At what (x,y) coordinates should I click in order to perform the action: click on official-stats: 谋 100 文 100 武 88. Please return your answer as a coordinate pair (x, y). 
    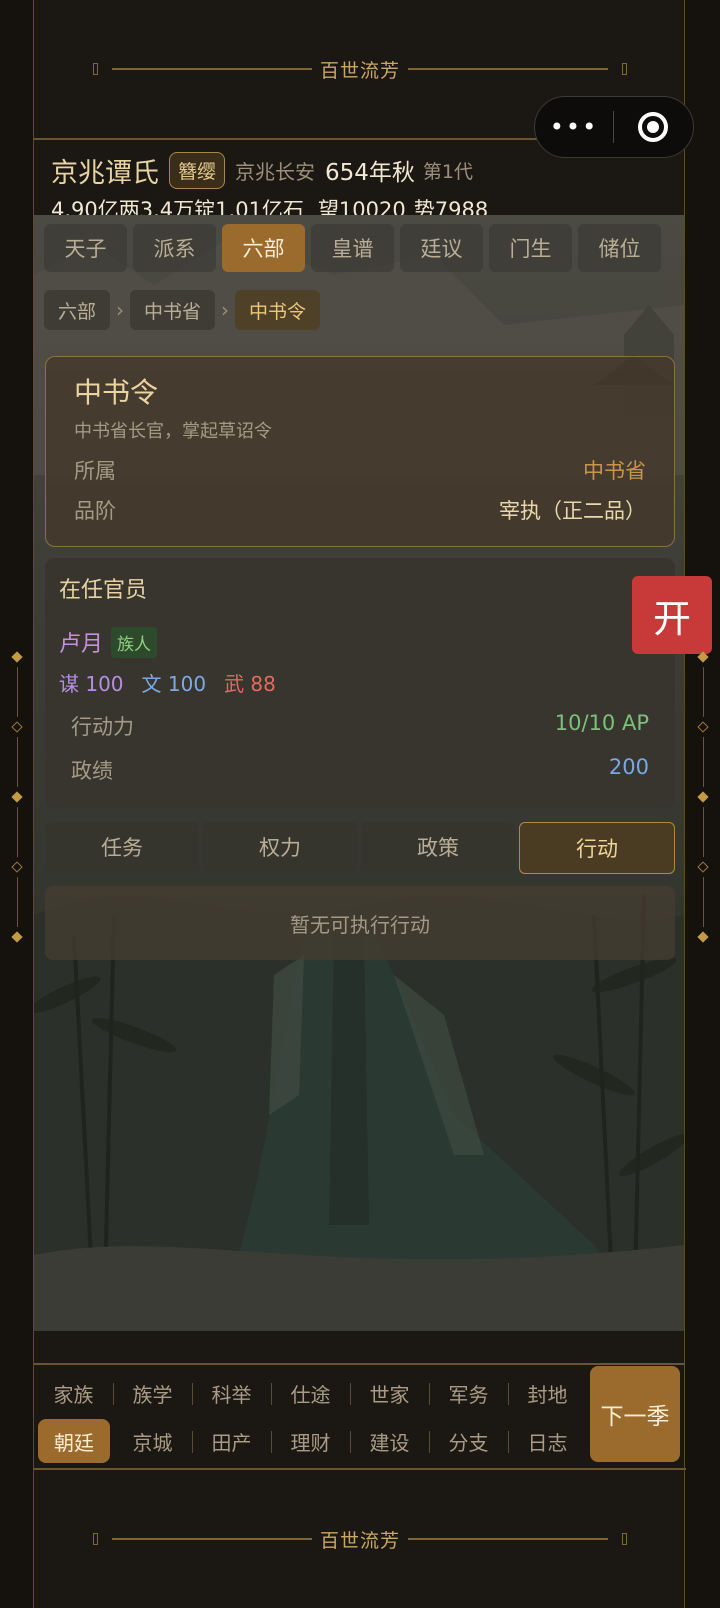
    Looking at the image, I should click on (360, 682).